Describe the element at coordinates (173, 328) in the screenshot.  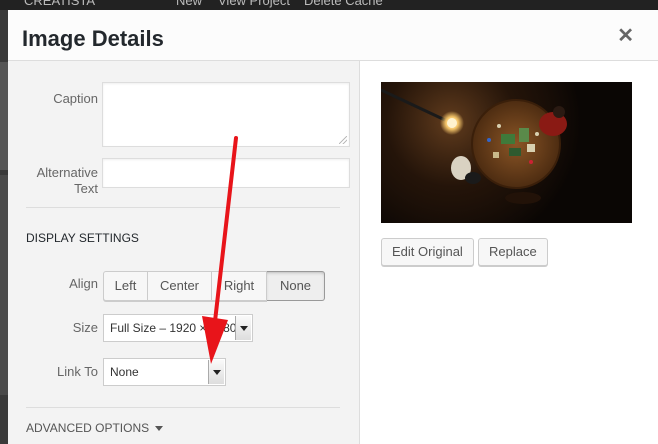
I see `size-select-value: Full Size – 1920 × 1080` at that location.